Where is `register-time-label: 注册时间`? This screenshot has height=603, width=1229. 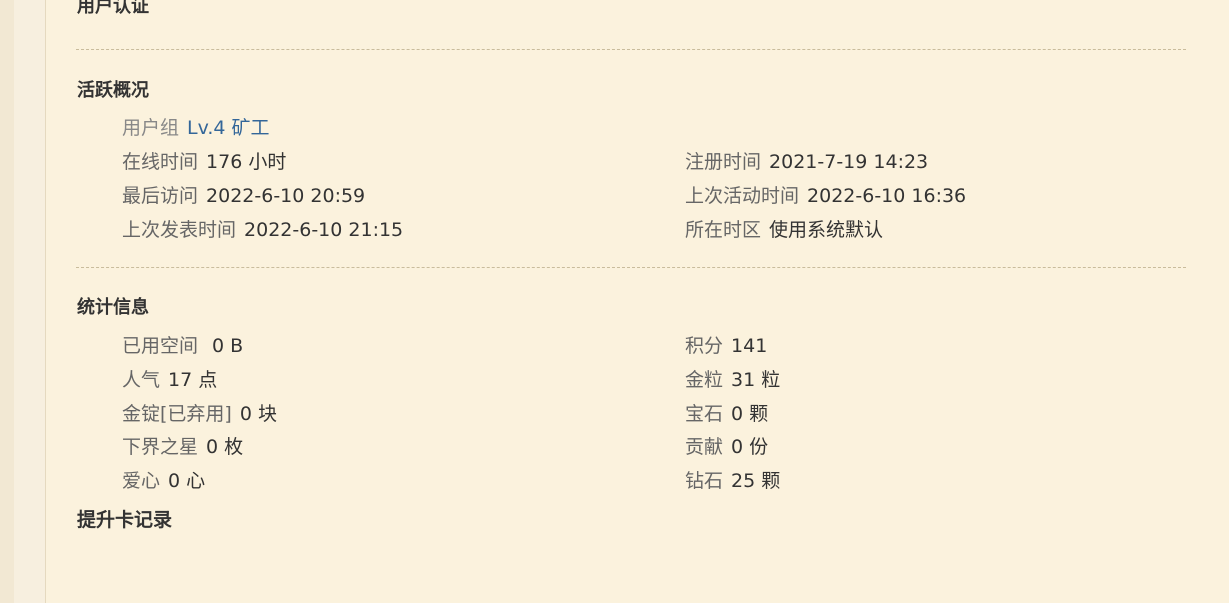
register-time-label: 注册时间 is located at coordinates (723, 162).